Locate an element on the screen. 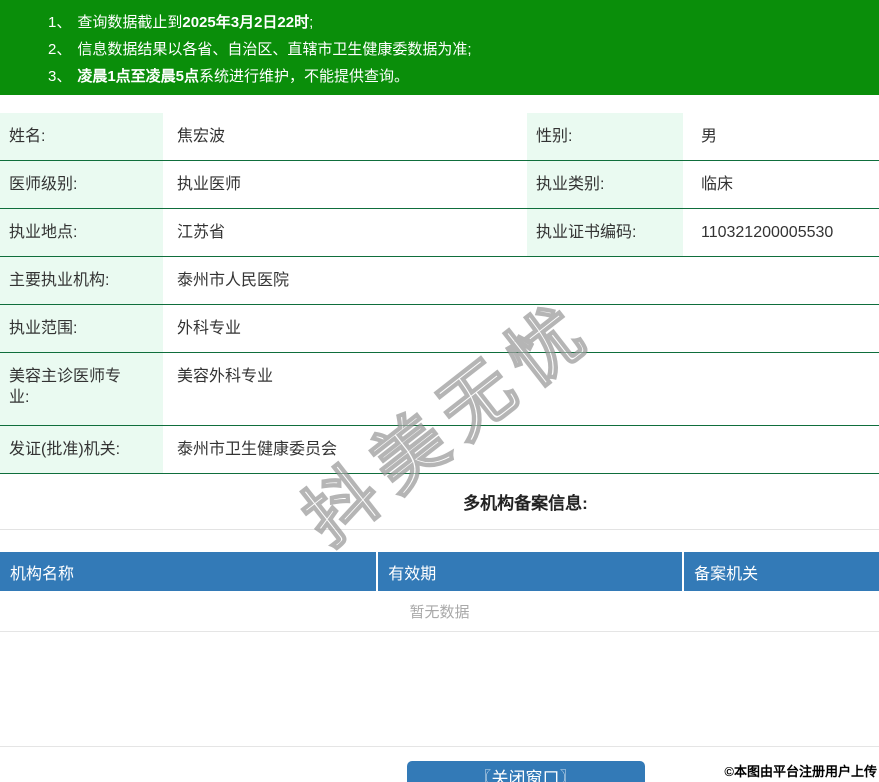  divider is located at coordinates (439, 529).